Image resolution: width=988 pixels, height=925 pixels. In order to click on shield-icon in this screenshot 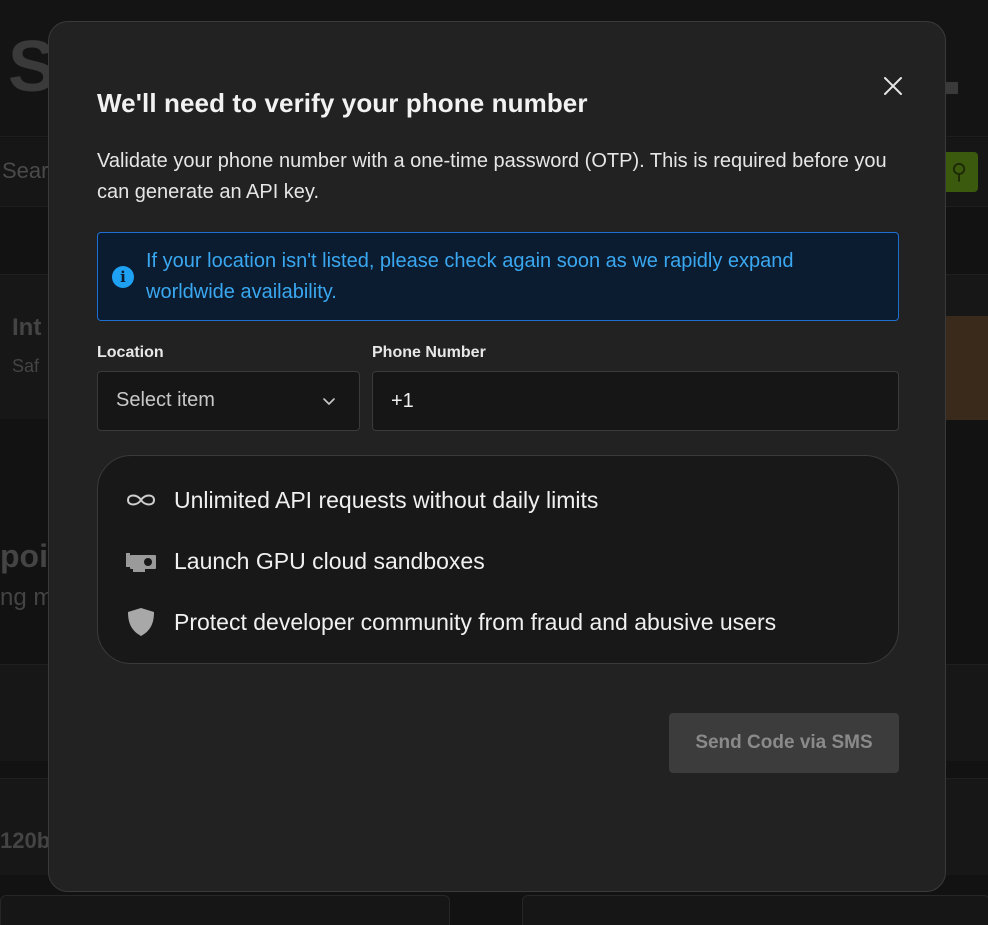, I will do `click(141, 622)`.